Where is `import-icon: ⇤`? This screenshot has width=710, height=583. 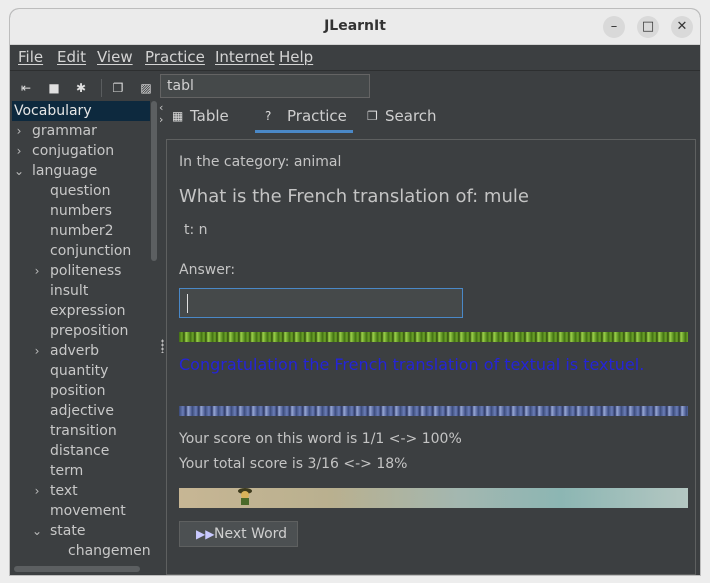 import-icon: ⇤ is located at coordinates (26, 88).